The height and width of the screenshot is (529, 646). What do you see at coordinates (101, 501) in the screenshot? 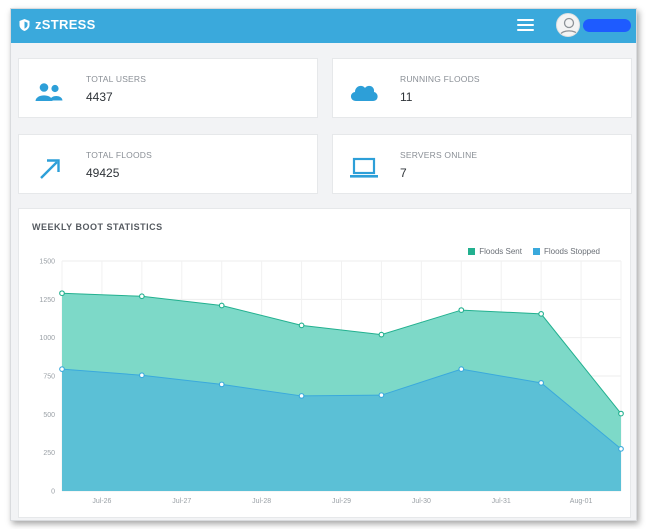
I see `x-tick-label: Jul-26` at bounding box center [101, 501].